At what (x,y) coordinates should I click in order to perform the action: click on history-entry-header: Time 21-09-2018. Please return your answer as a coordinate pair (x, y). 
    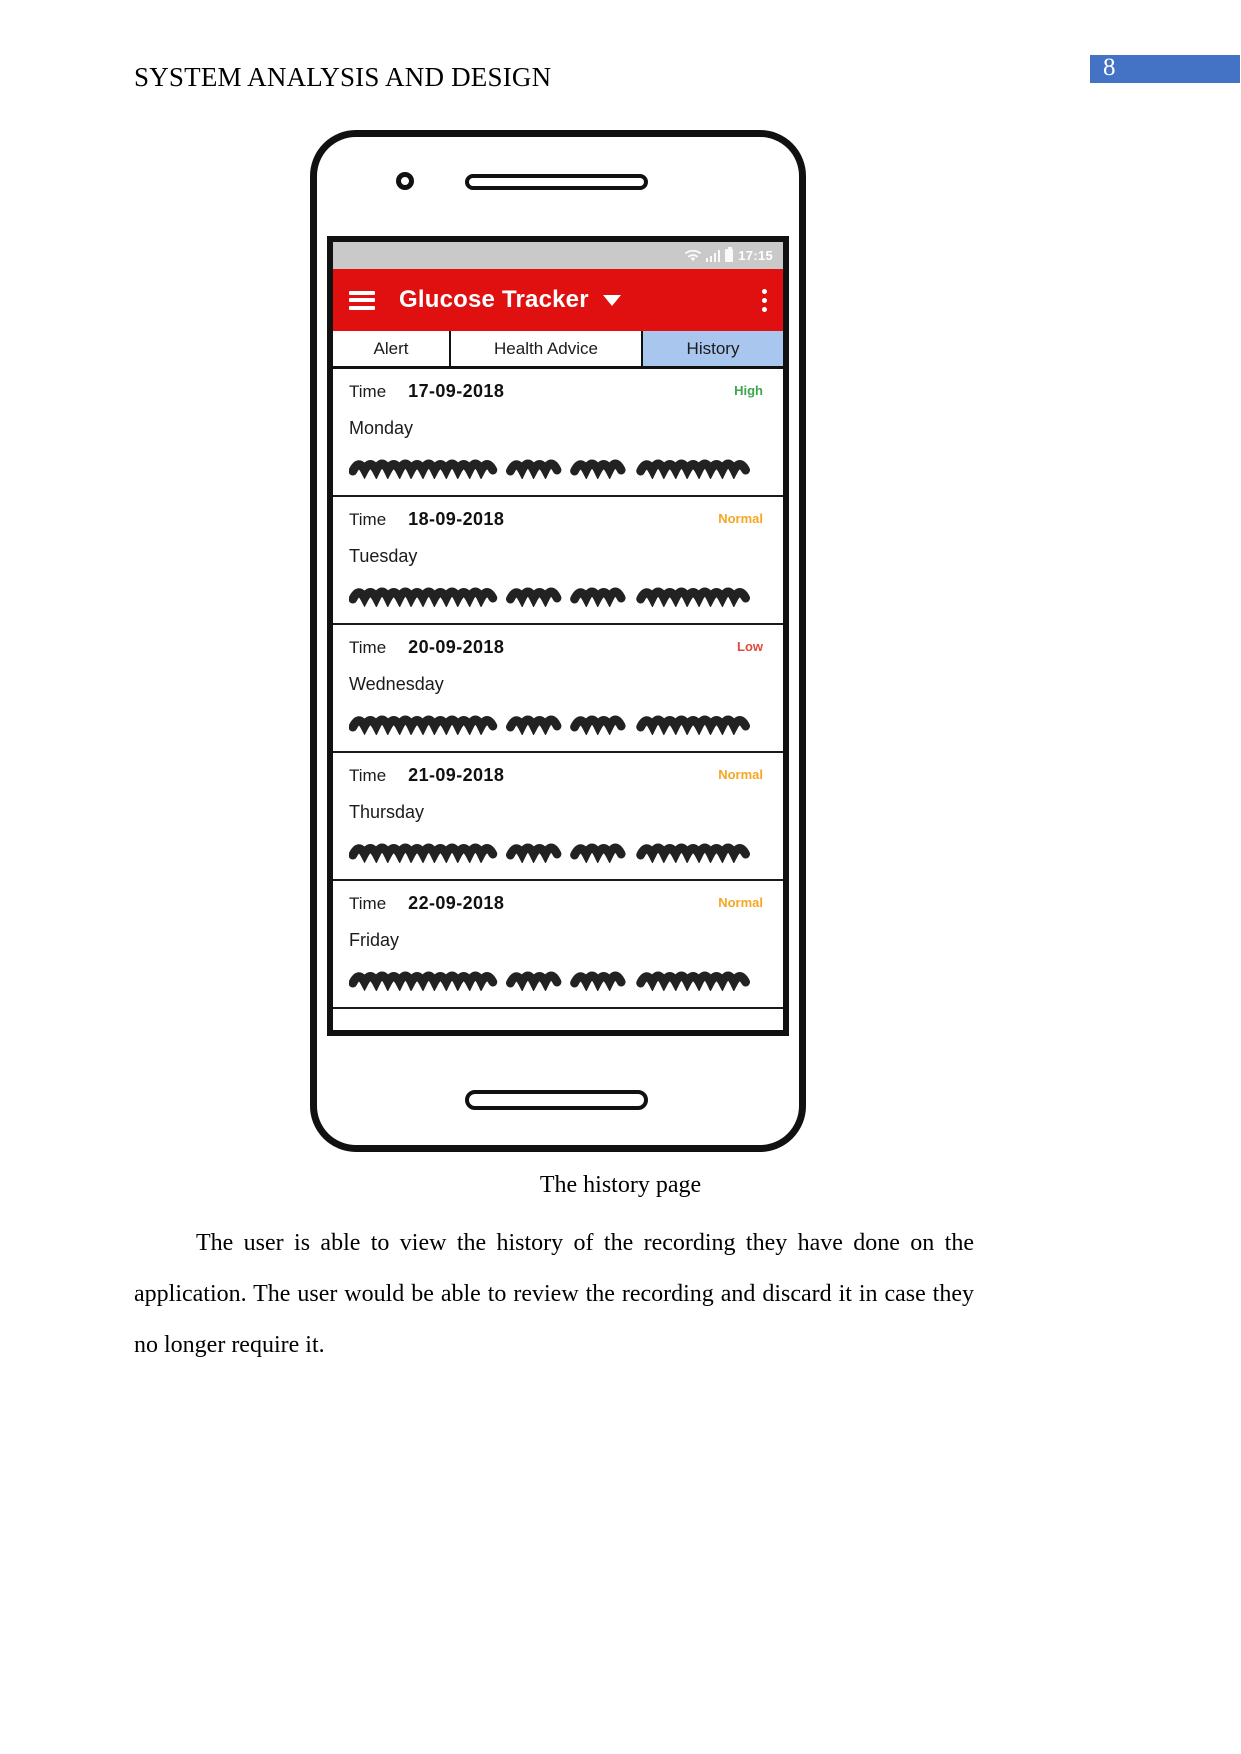
    Looking at the image, I should click on (558, 775).